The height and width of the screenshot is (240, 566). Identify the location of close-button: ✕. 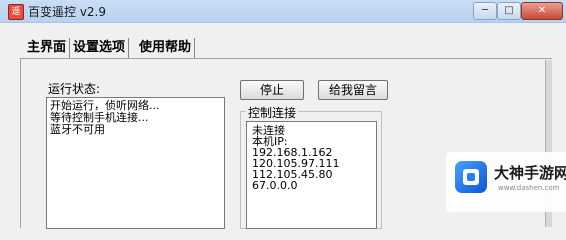
(542, 11).